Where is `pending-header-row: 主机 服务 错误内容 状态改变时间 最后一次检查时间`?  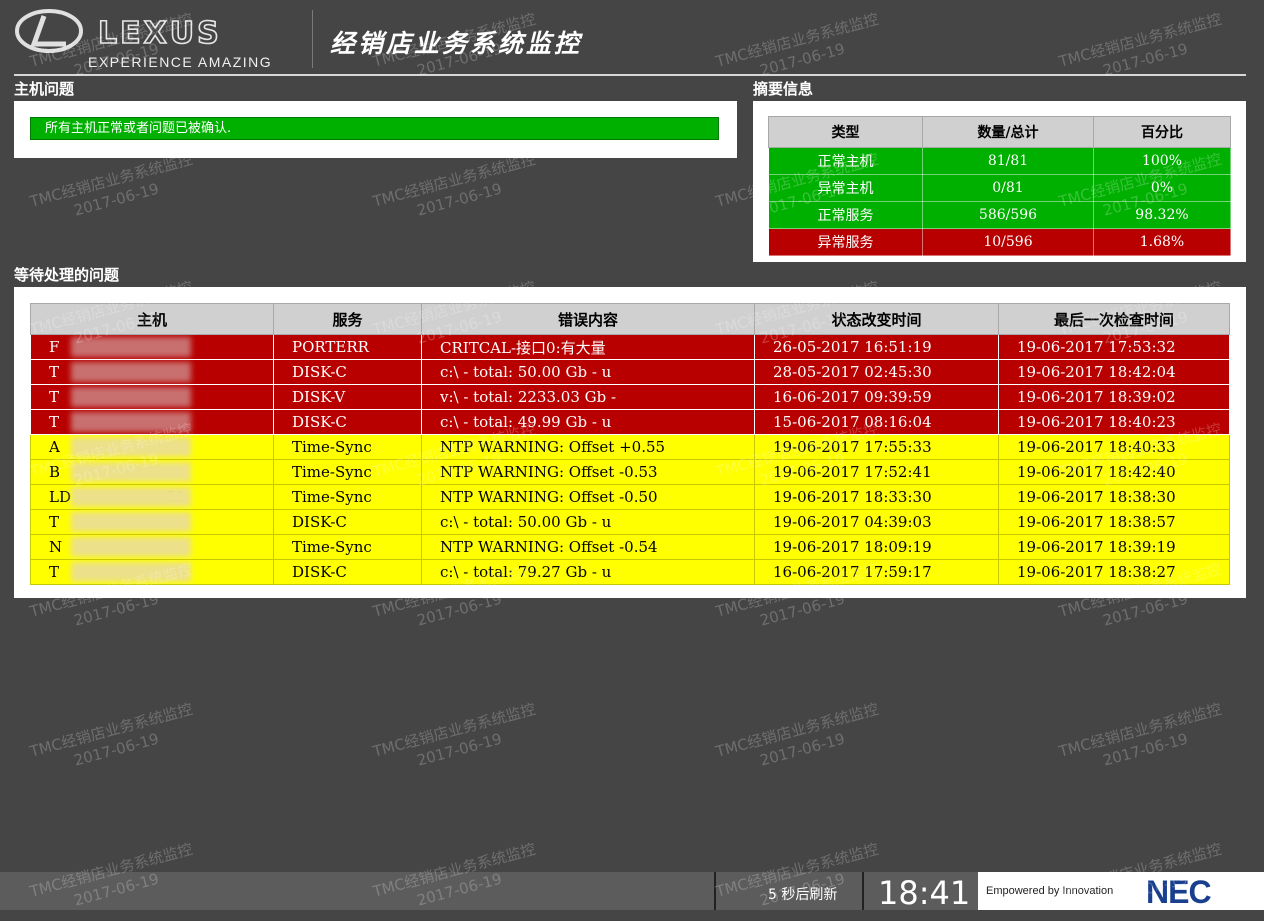
pending-header-row: 主机 服务 错误内容 状态改变时间 最后一次检查时间 is located at coordinates (630, 319).